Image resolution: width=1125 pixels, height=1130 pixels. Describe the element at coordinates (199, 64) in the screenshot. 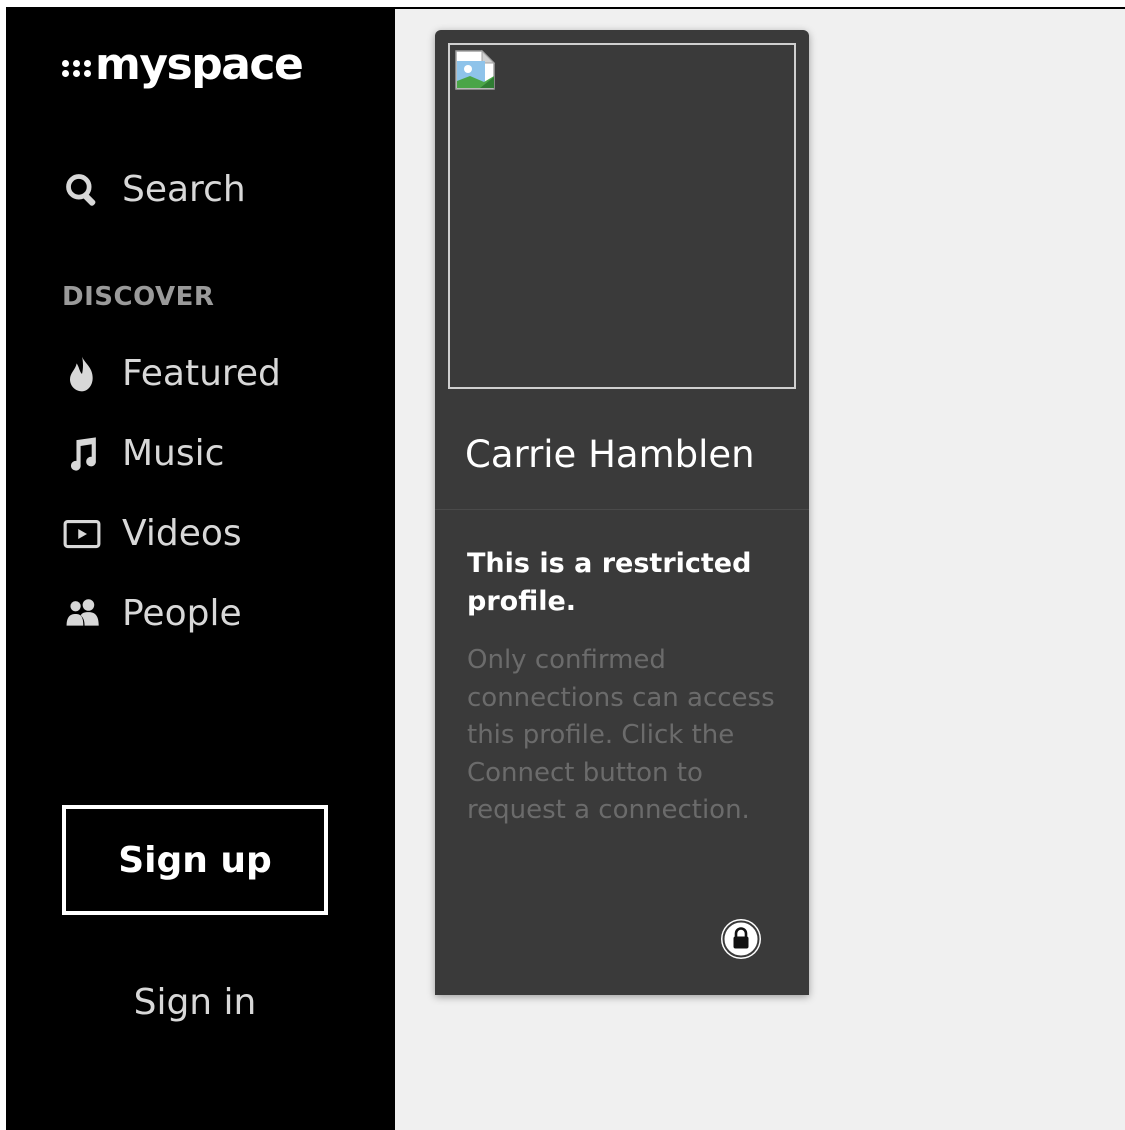

I see `logo-text: myspace` at that location.